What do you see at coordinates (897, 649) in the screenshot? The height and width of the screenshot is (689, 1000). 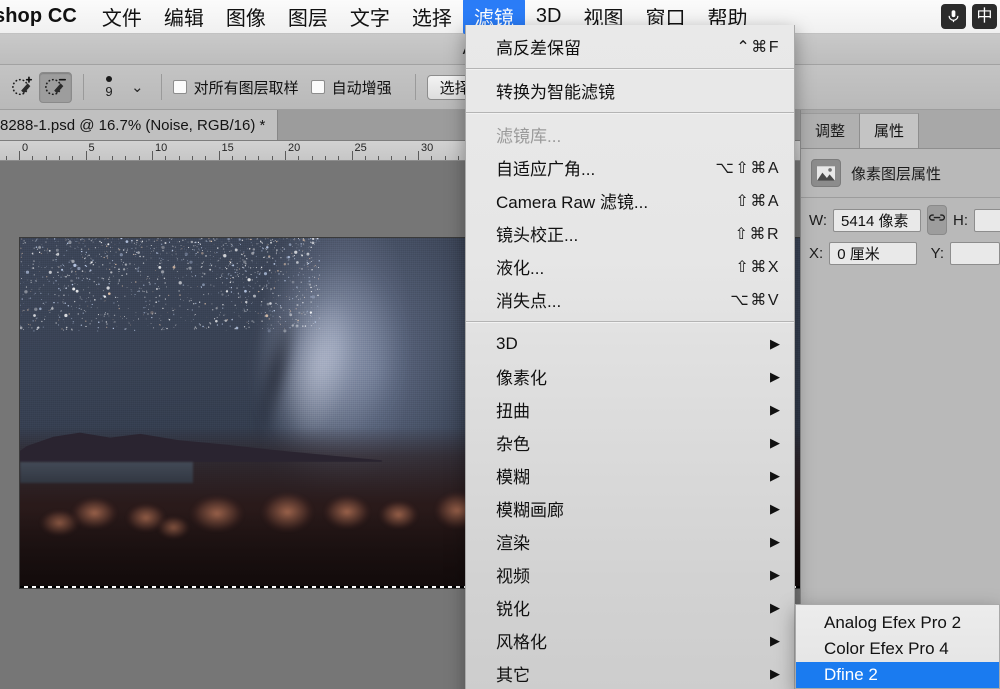 I see `nik-submenu-item-1: Color Efex Pro 4` at bounding box center [897, 649].